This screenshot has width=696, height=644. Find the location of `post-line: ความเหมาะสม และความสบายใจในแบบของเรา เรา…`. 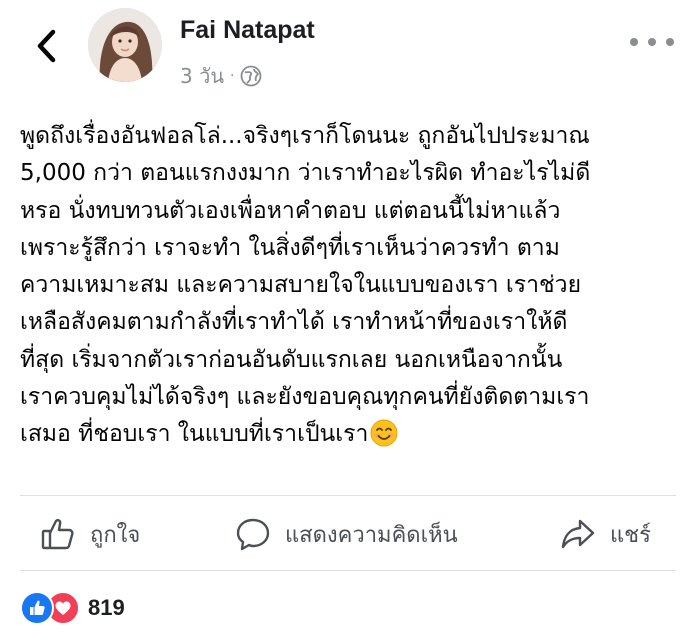

post-line: ความเหมาะสม และความสบายใจในแบบของเรา เรา… is located at coordinates (301, 285).